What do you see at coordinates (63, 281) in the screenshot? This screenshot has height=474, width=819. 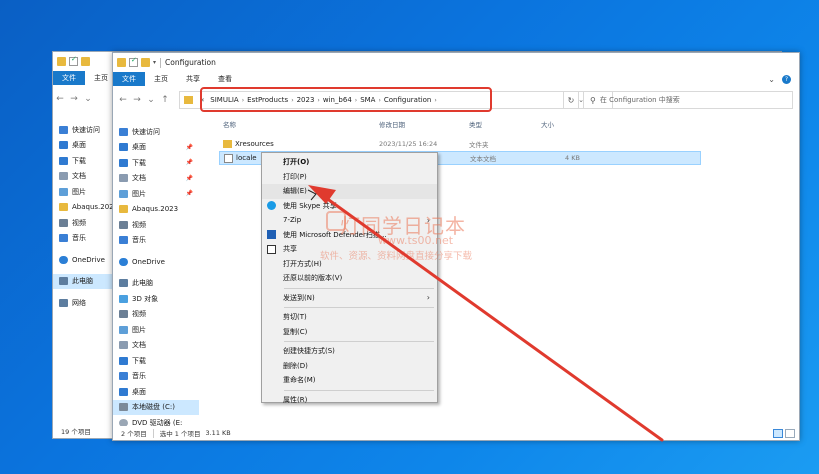 I see `computer-icon` at bounding box center [63, 281].